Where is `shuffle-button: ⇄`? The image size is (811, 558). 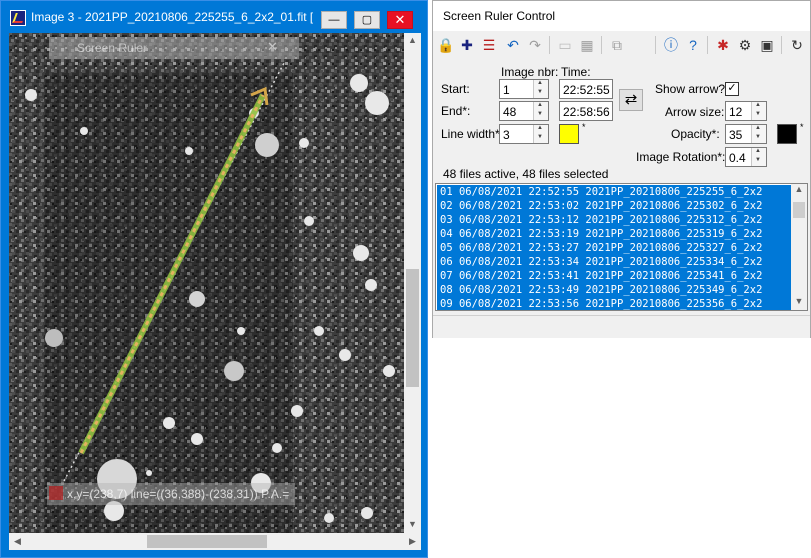
shuffle-button: ⇄ is located at coordinates (631, 100).